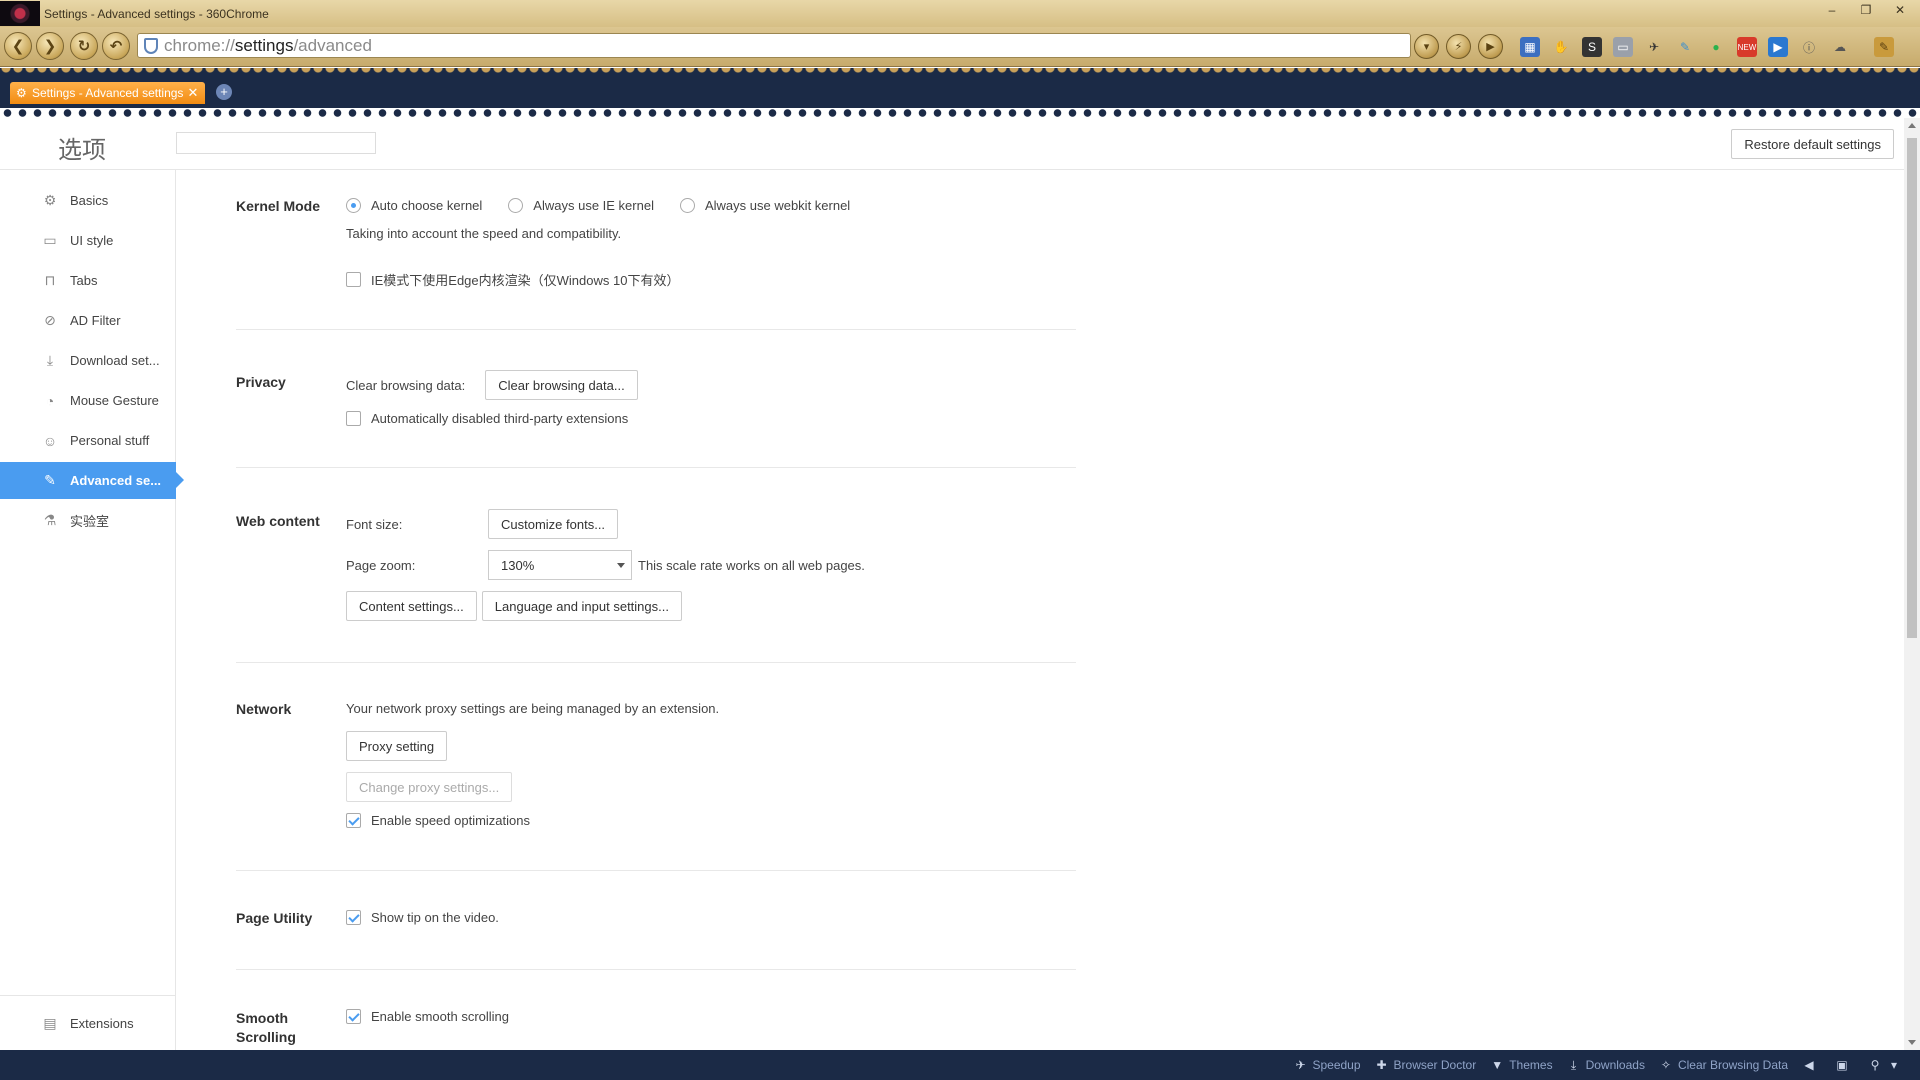  What do you see at coordinates (1561, 47) in the screenshot?
I see `mouse-gesture-icon: ✋` at bounding box center [1561, 47].